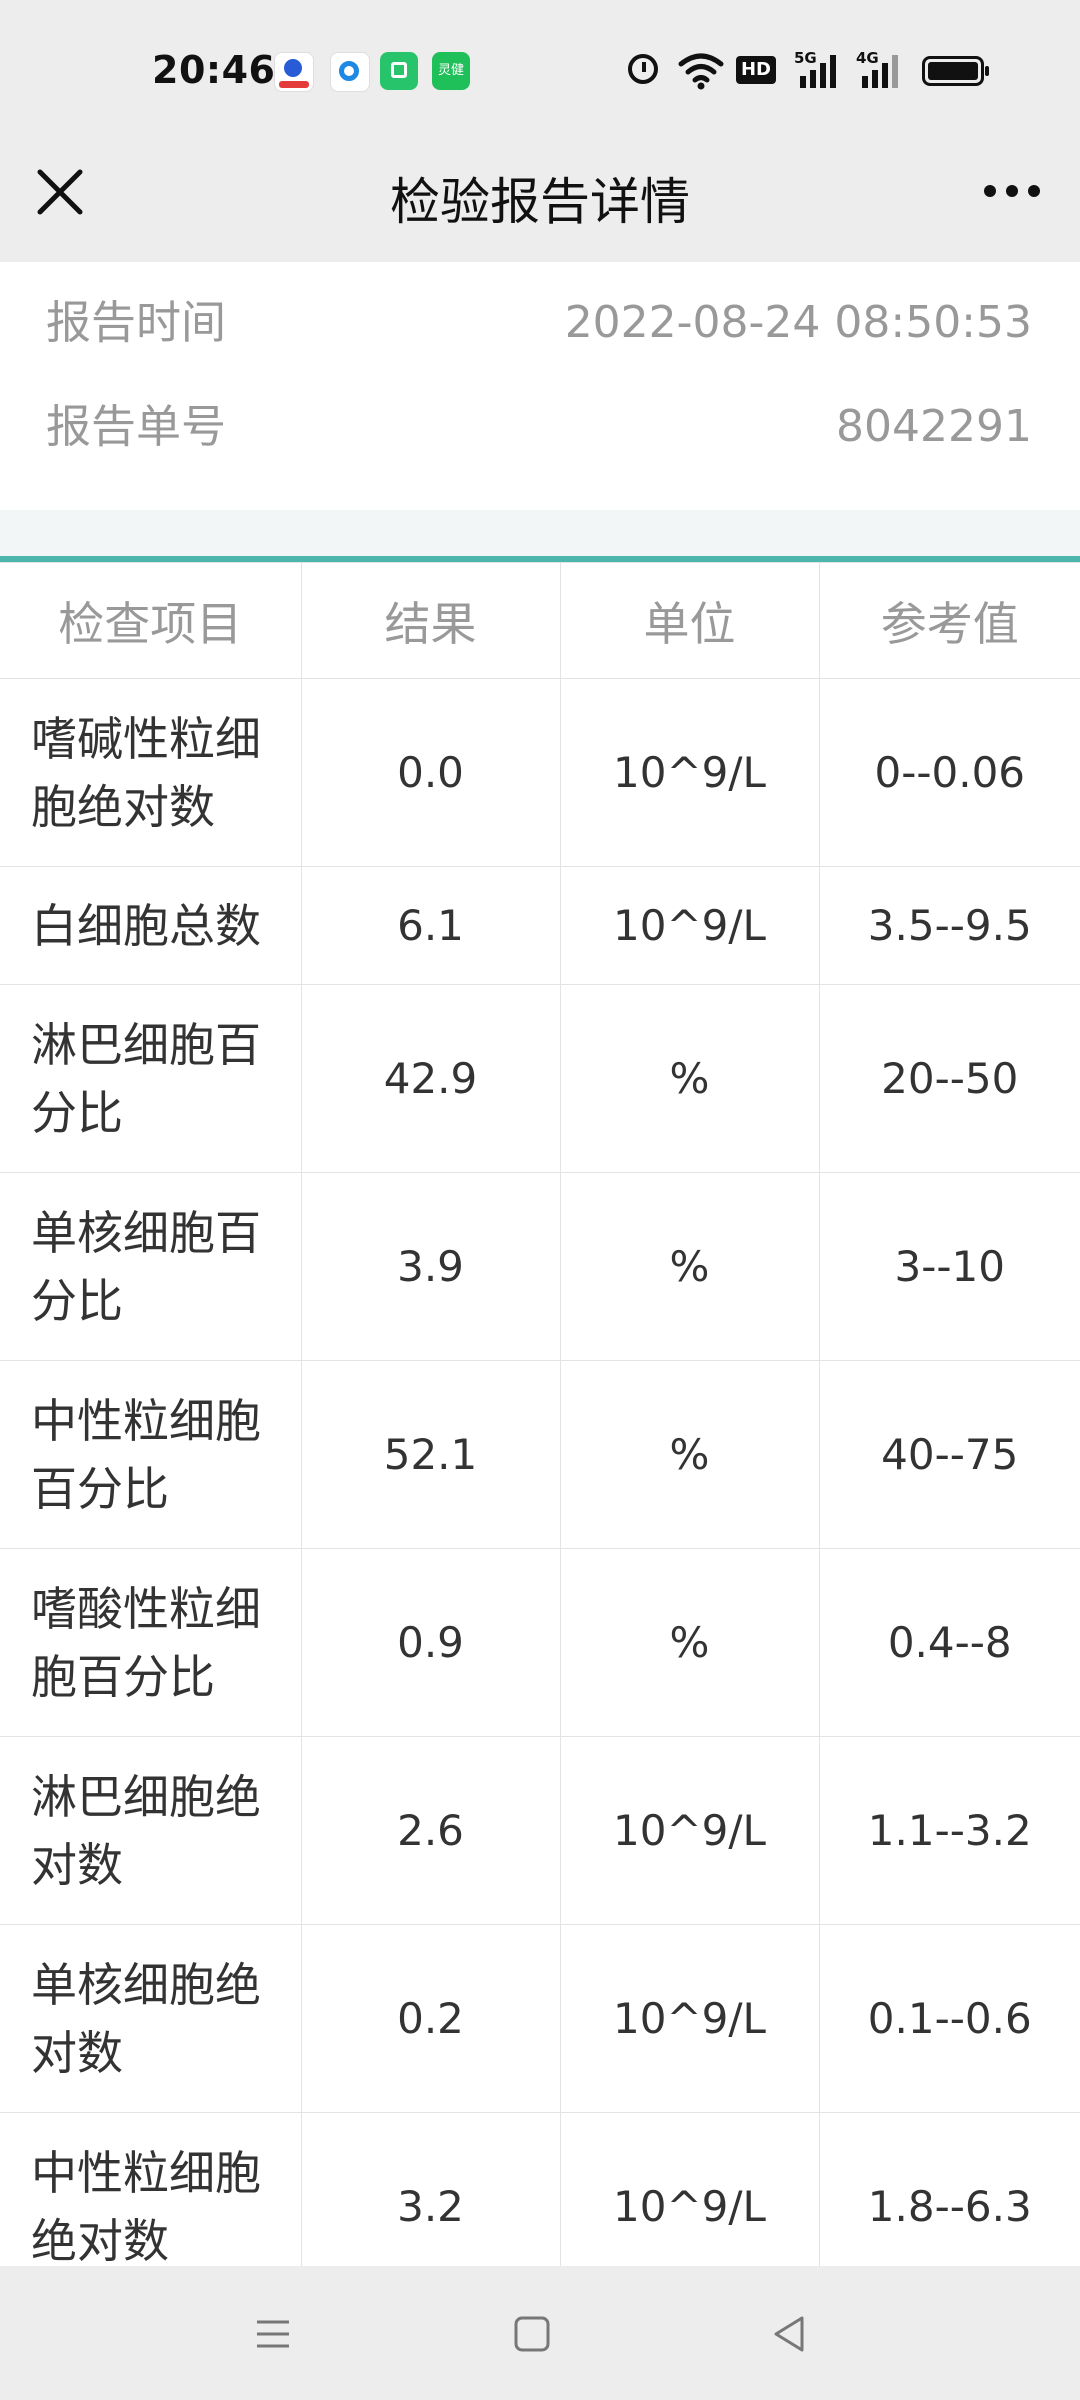 This screenshot has width=1080, height=2400. I want to click on table-row: 单核细胞百分比 3.9 % 3--10, so click(540, 1266).